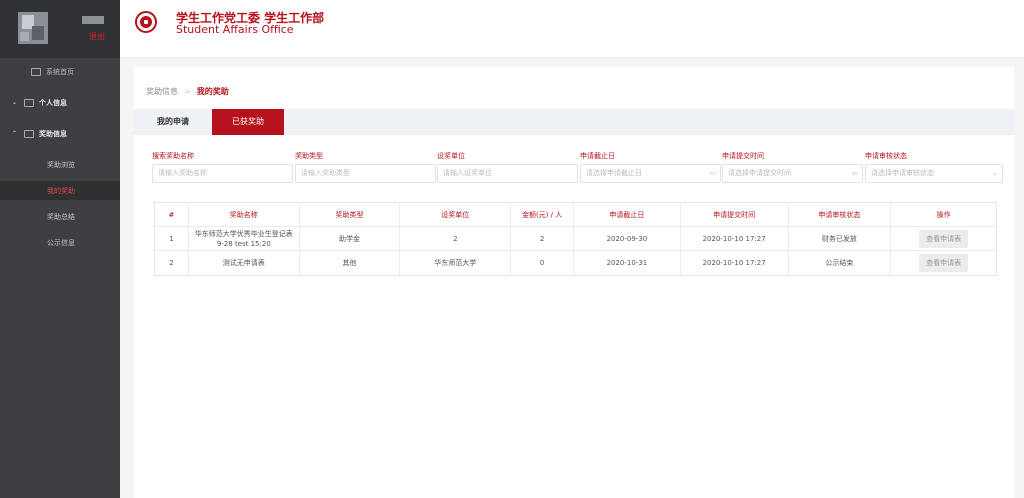 The image size is (1024, 498). I want to click on filter-award-name: 搜索奖助名称 请输入奖助名称, so click(222, 167).